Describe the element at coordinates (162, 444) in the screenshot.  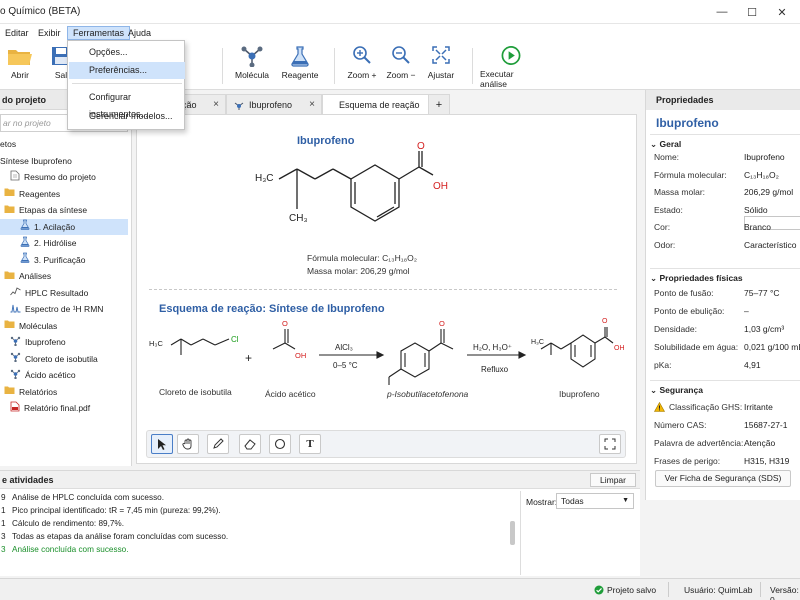
I see `select-arrow-icon` at that location.